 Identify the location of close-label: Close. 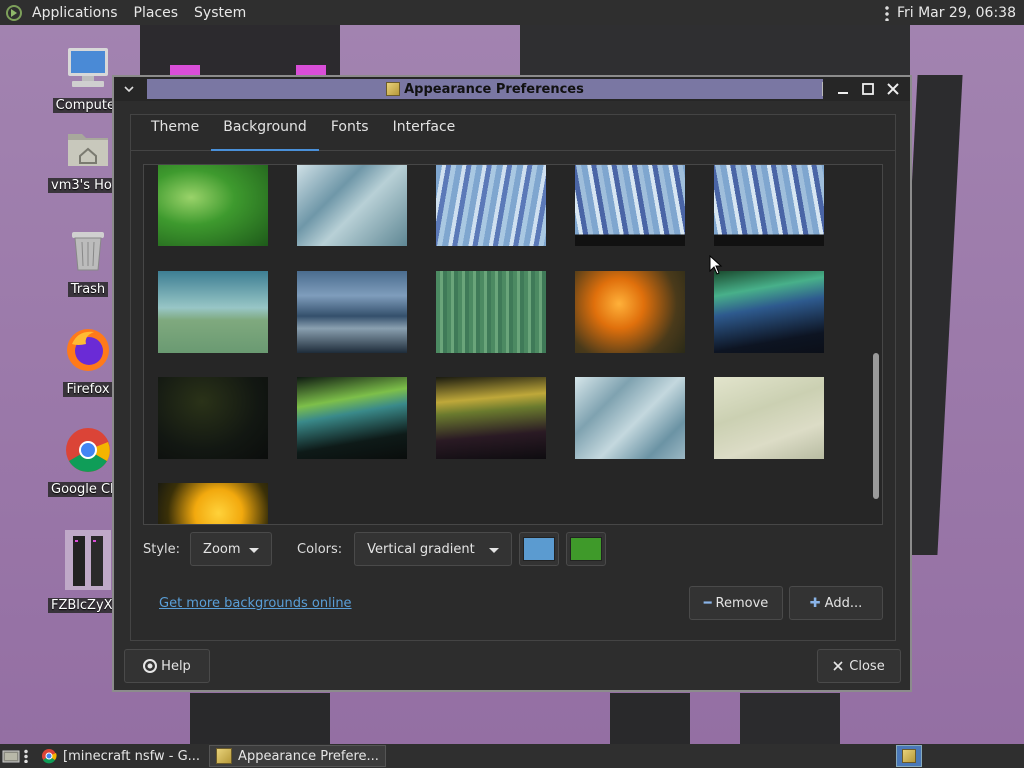
(867, 666).